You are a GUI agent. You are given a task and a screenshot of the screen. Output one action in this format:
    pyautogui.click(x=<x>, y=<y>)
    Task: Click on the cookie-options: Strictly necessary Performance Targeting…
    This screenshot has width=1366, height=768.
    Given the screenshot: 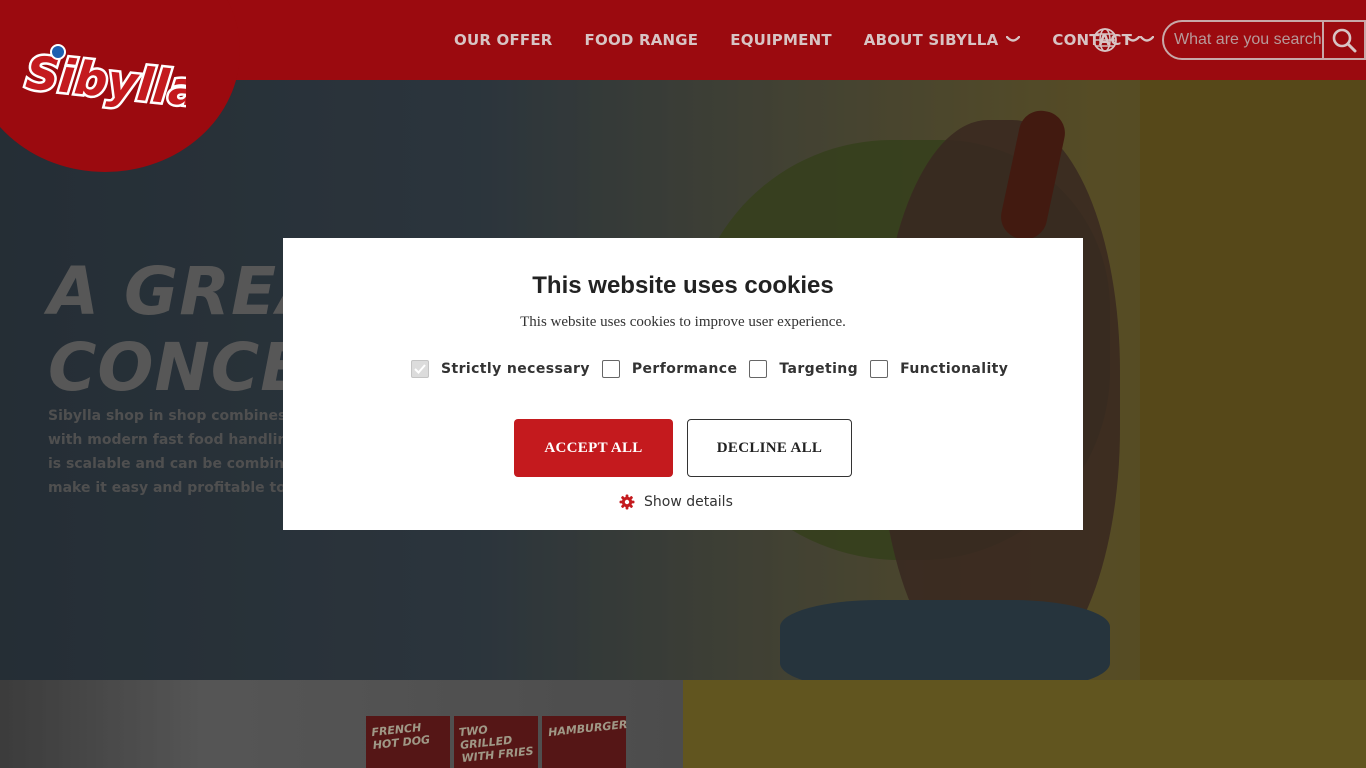 What is the action you would take?
    pyautogui.click(x=715, y=369)
    